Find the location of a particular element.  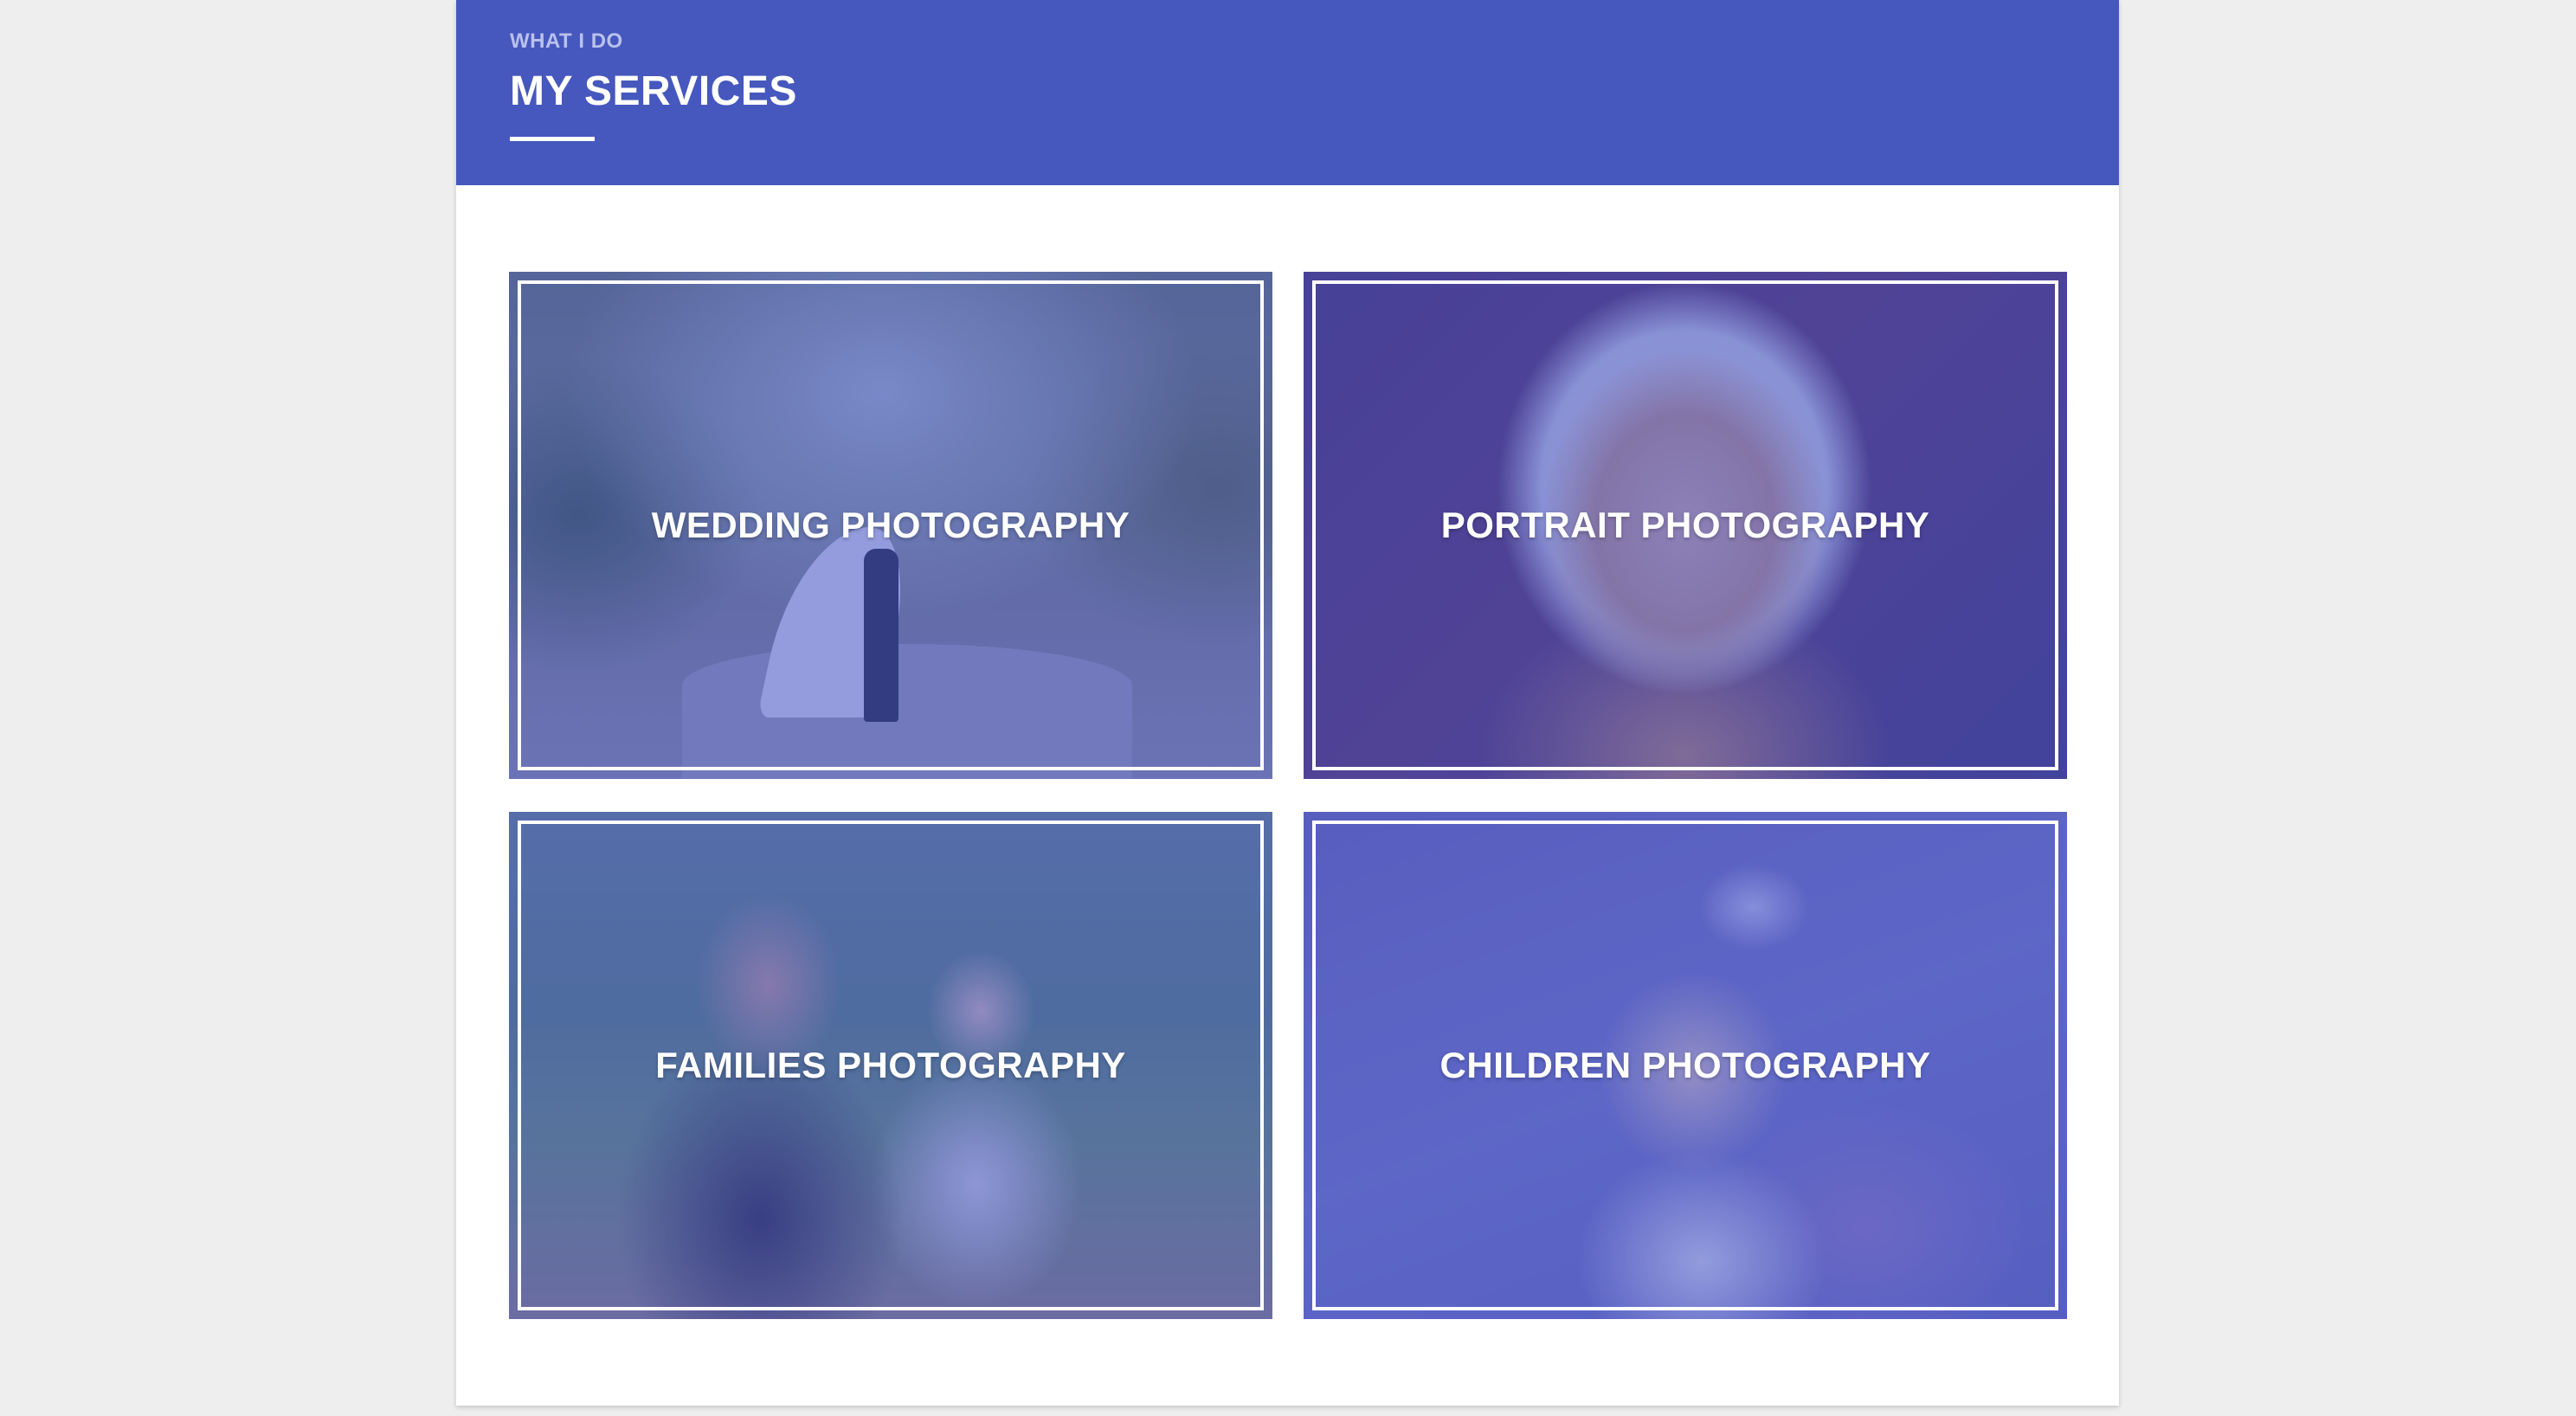

service-tile-wedding: WEDDING PHOTOGRAPHY is located at coordinates (890, 525).